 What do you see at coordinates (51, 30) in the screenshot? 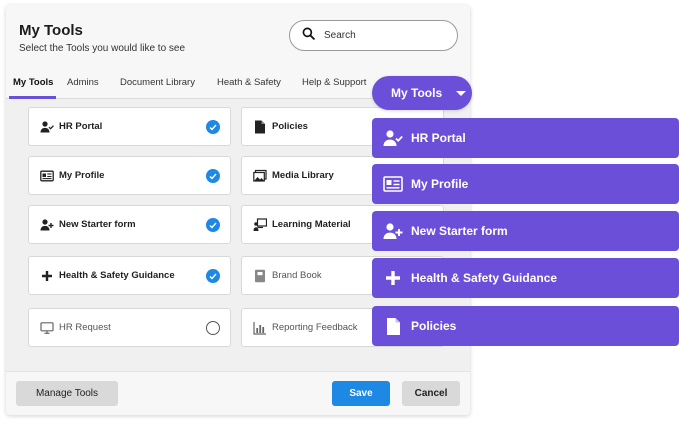
I see `page-title: My Tools` at bounding box center [51, 30].